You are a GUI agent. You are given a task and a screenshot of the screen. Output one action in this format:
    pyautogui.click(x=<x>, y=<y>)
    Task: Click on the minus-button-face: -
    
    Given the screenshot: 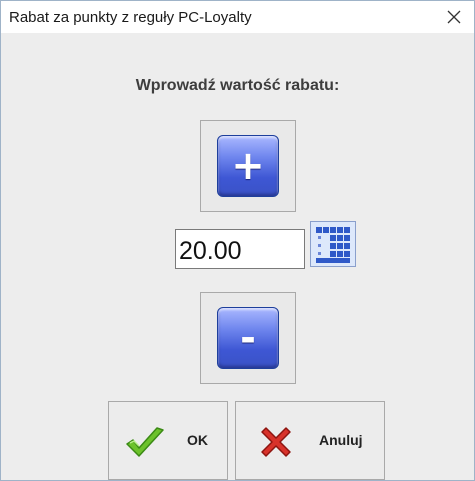 What is the action you would take?
    pyautogui.click(x=248, y=338)
    